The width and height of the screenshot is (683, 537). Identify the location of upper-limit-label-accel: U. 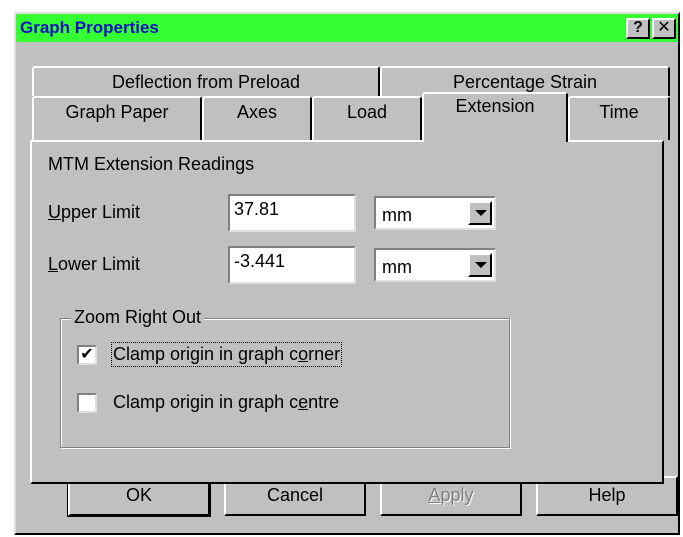
(54, 212).